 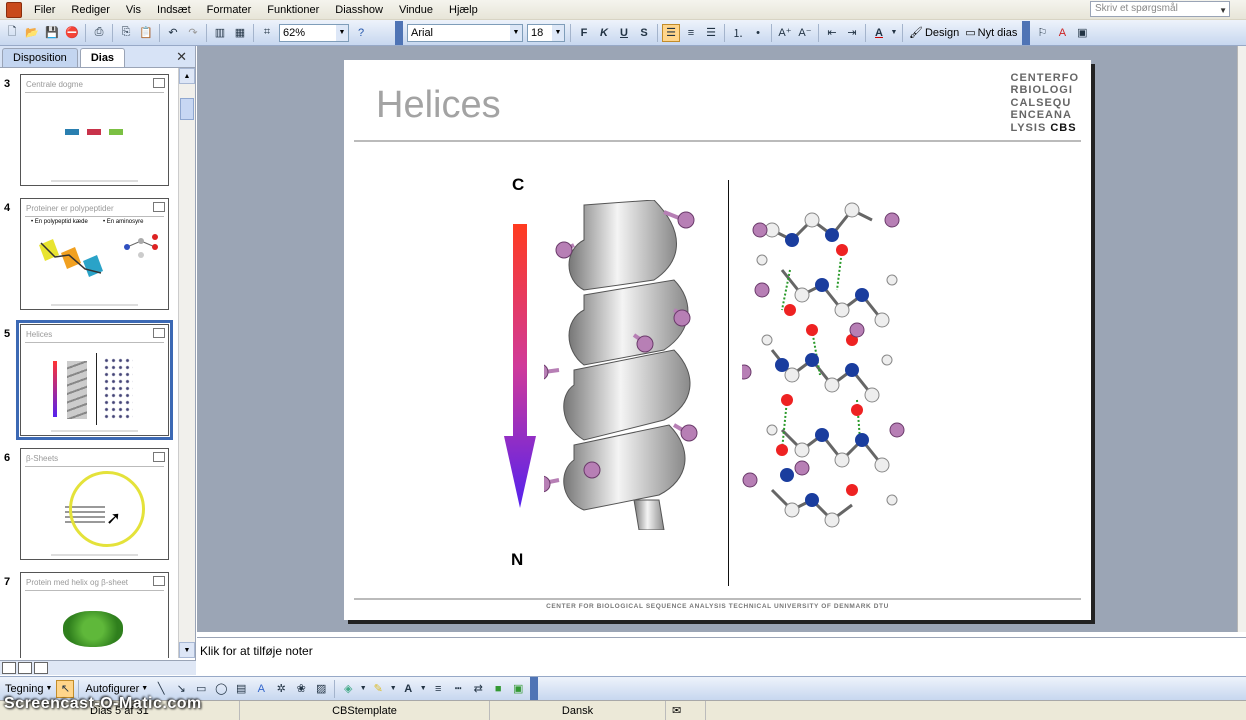 What do you see at coordinates (301, 689) in the screenshot?
I see `clipart-icon: ❀` at bounding box center [301, 689].